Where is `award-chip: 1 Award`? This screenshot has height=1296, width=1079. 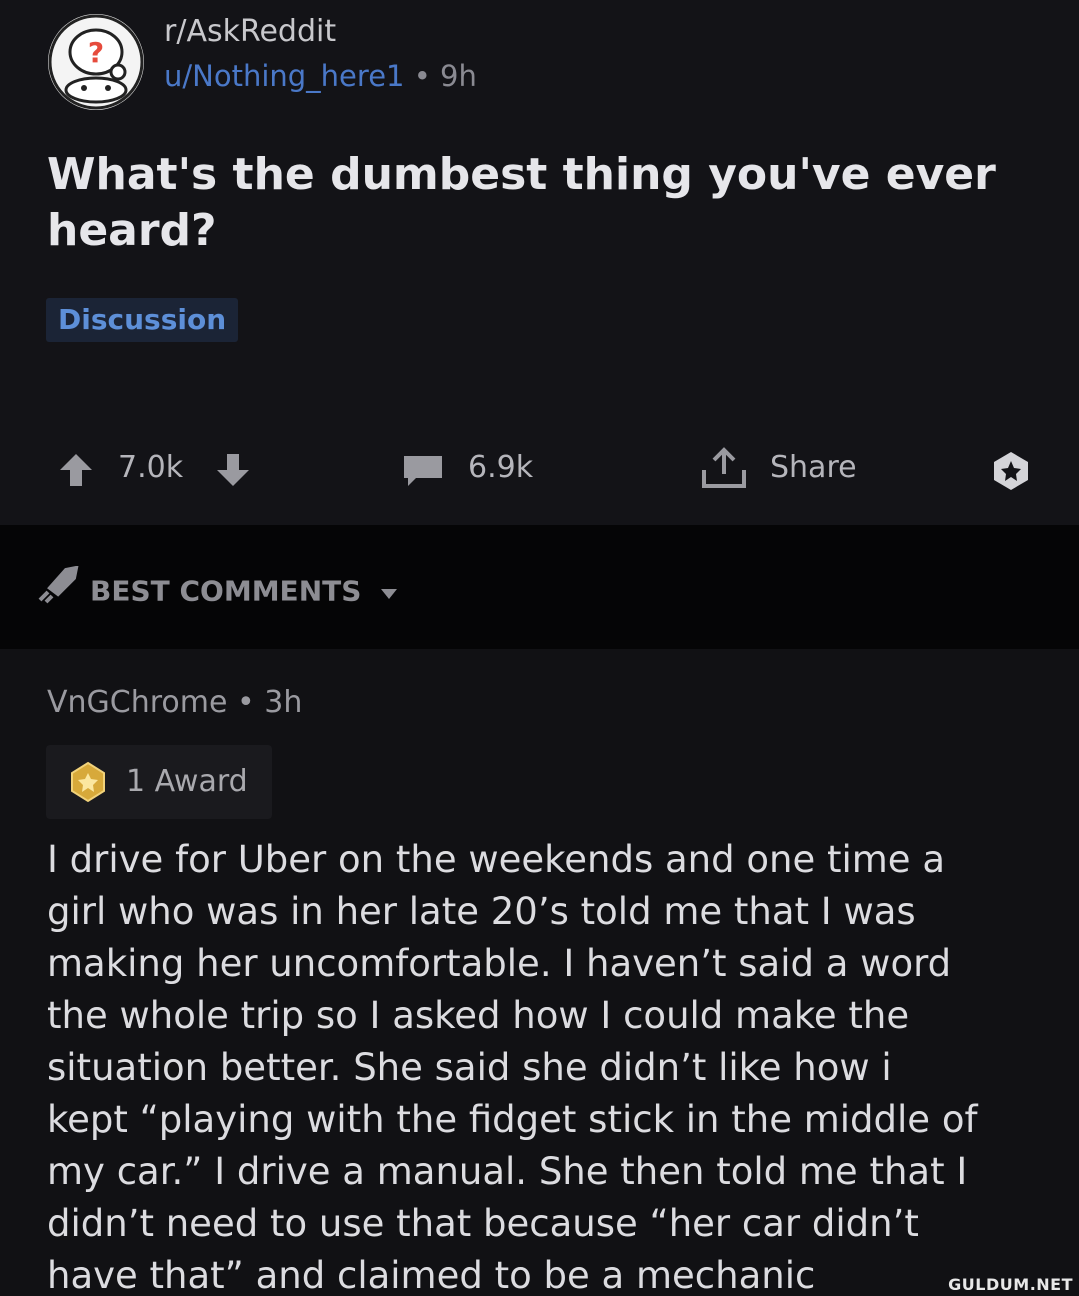
award-chip: 1 Award is located at coordinates (159, 782).